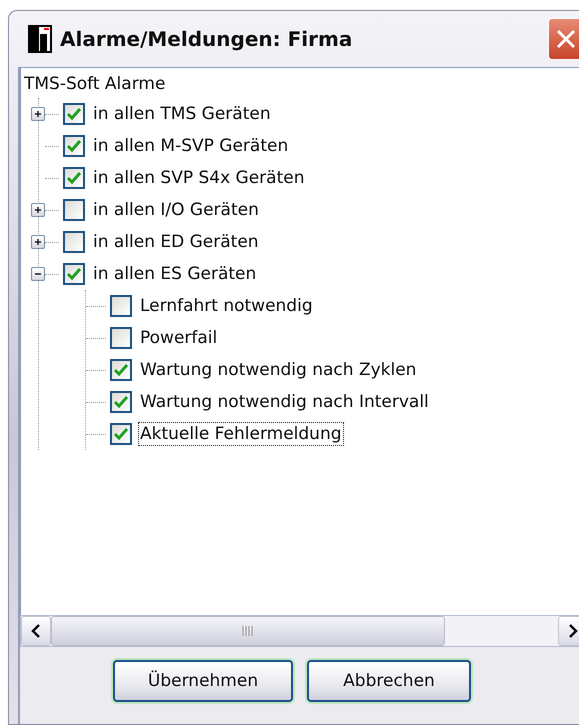 The image size is (579, 725). Describe the element at coordinates (207, 39) in the screenshot. I see `window-title: Alarme/Meldungen: Firma` at that location.